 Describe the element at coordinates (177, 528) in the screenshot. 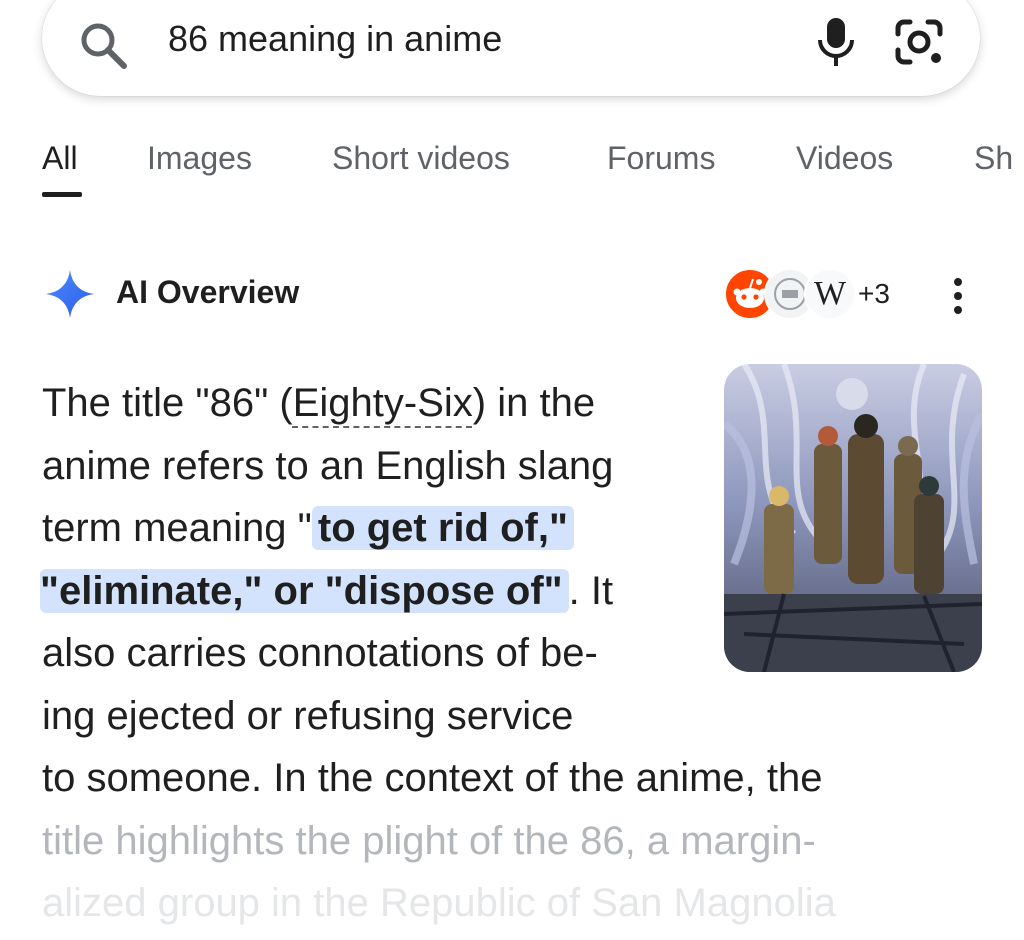

I see `overview-text-part: term meaning "` at that location.